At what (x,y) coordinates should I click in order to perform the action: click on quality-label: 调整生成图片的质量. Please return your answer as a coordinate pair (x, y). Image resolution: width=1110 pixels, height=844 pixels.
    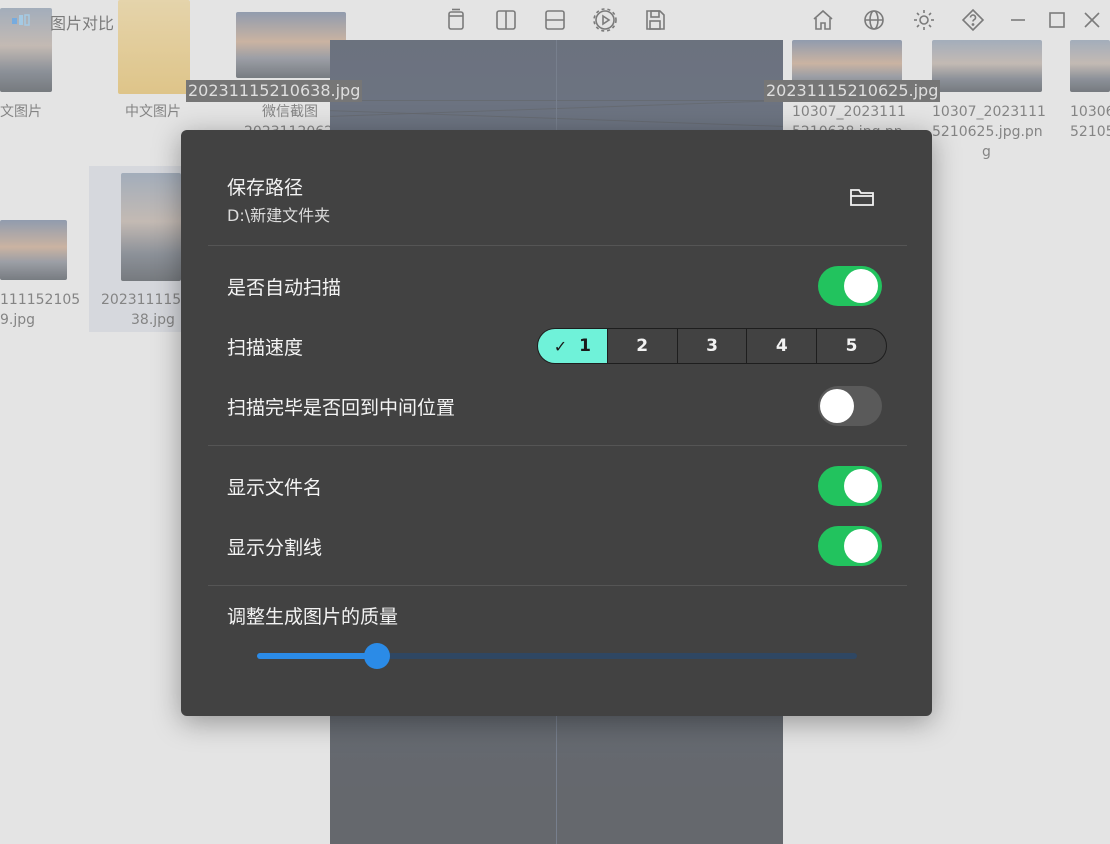
    Looking at the image, I should click on (313, 617).